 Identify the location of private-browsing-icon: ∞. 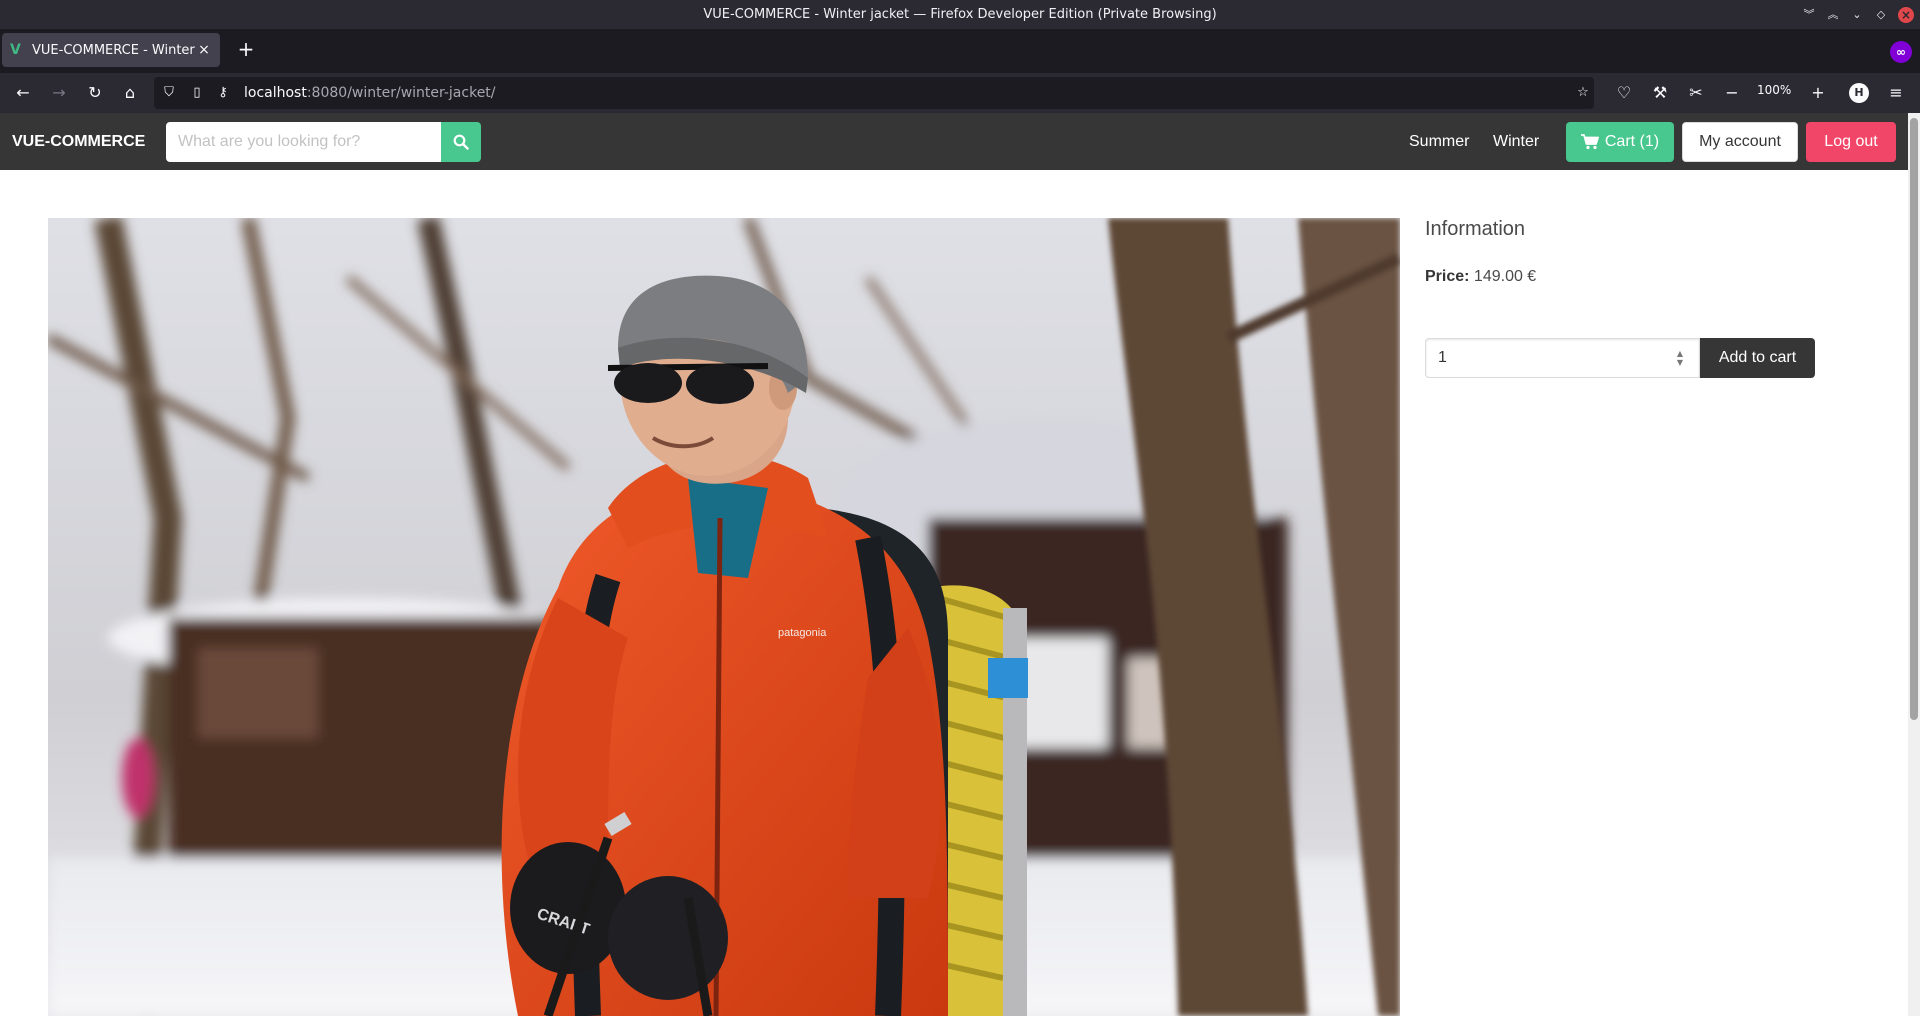
(1901, 52).